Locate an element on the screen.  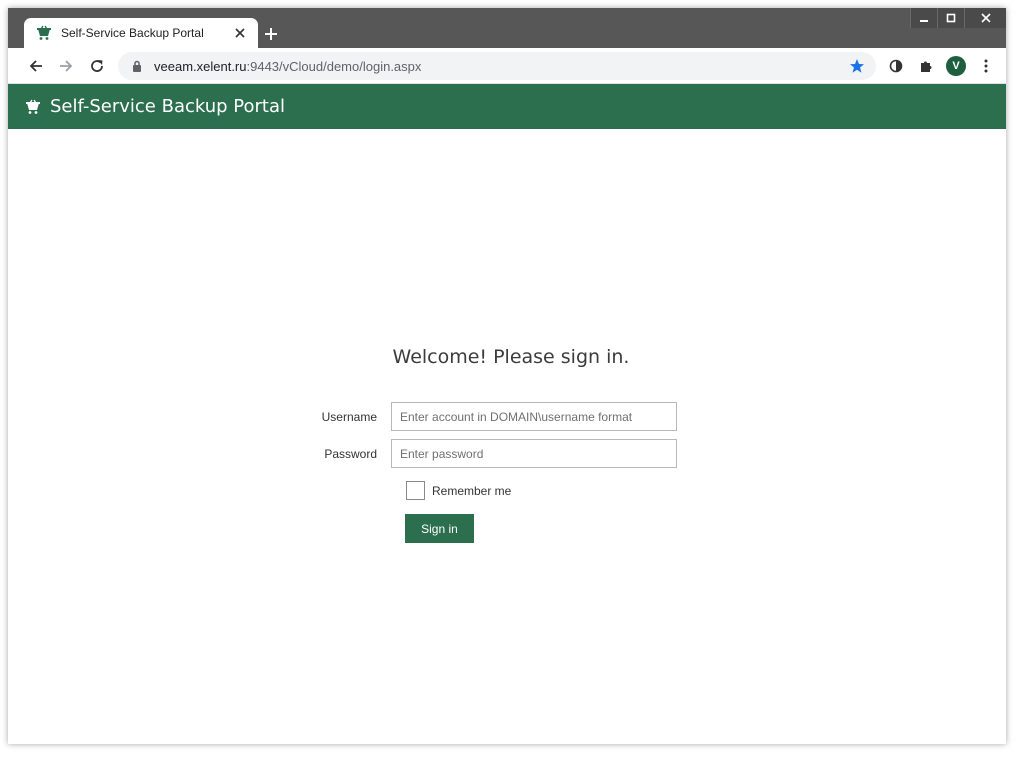
tab-title: Self-Service Backup Portal is located at coordinates (132, 33).